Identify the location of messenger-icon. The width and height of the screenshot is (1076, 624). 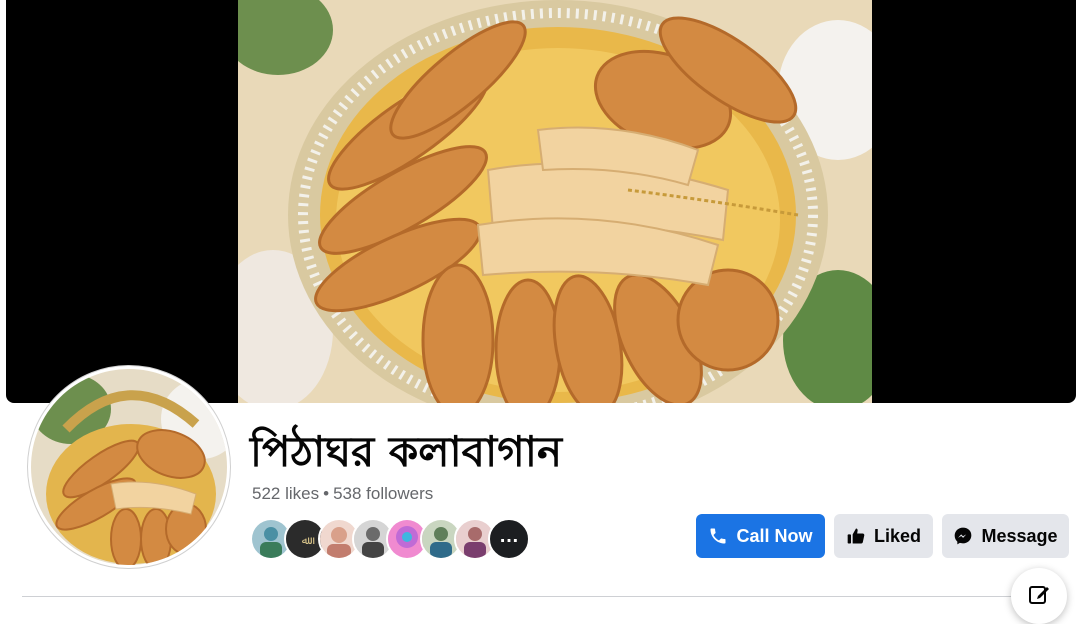
(963, 536).